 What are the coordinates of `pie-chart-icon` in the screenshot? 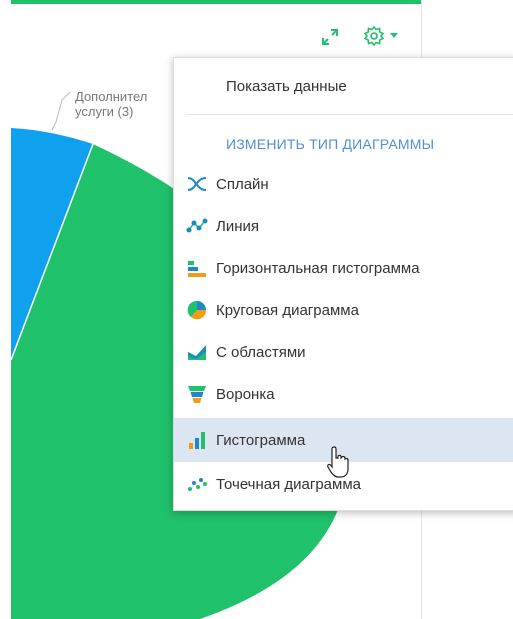 It's located at (197, 310).